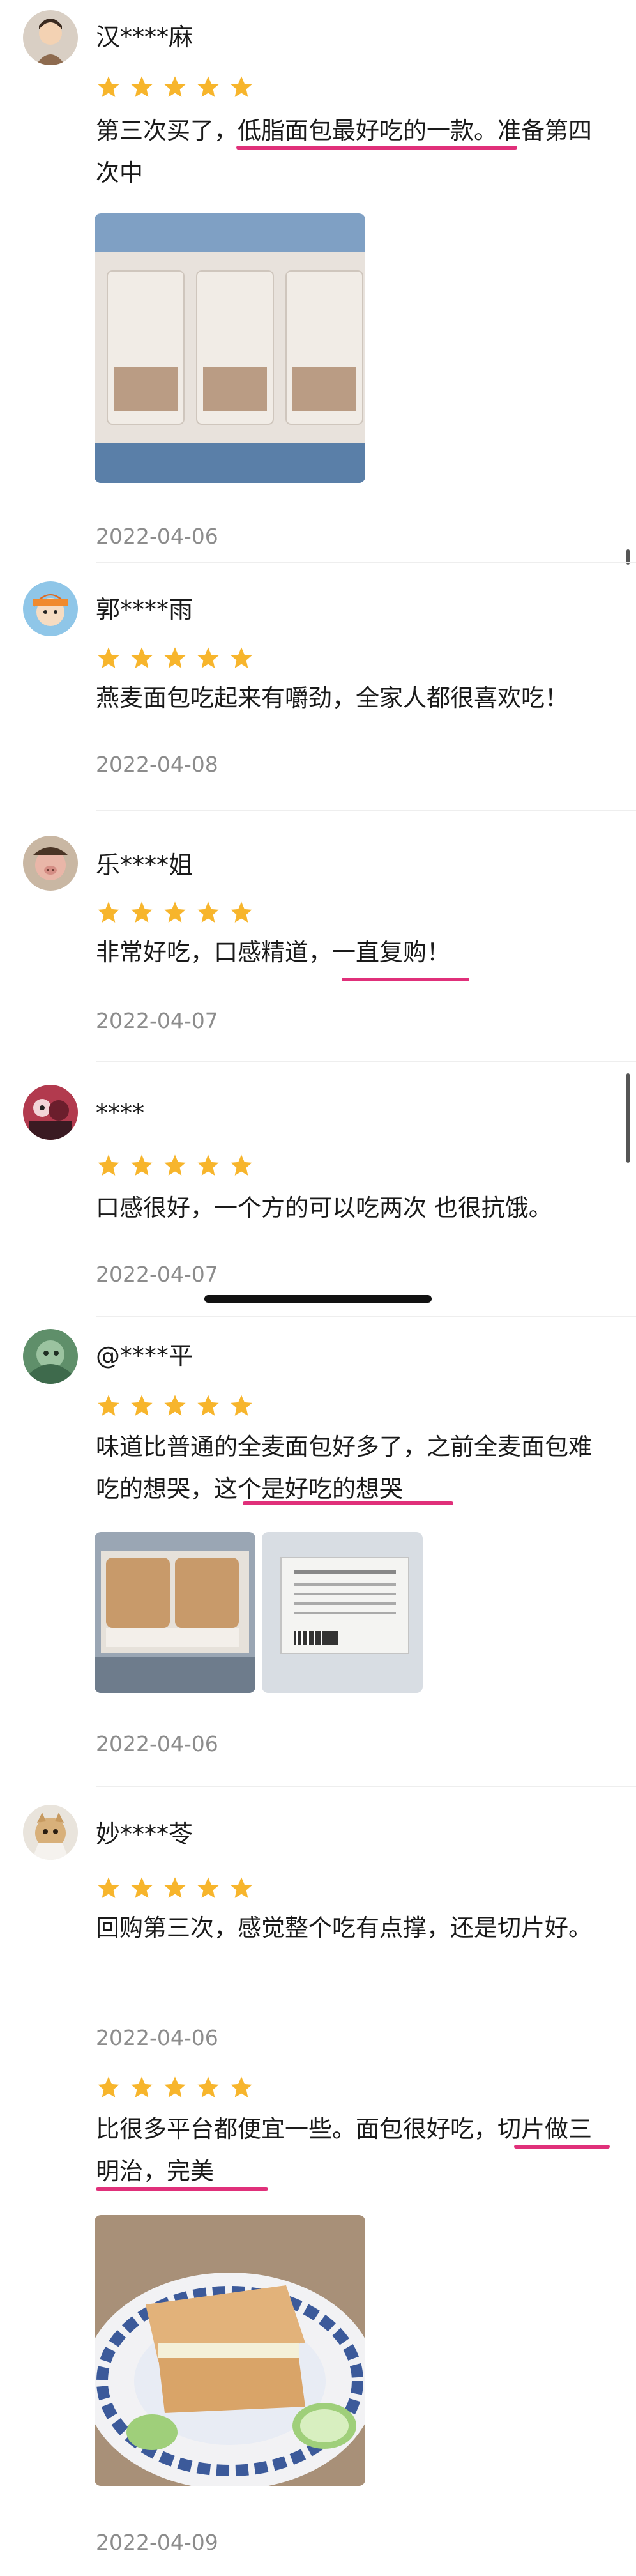 This screenshot has height=2576, width=636. Describe the element at coordinates (344, 2150) in the screenshot. I see `followup-text: 比很多平台都便宜一些。面包很好吃，切片做三明治，完美` at that location.